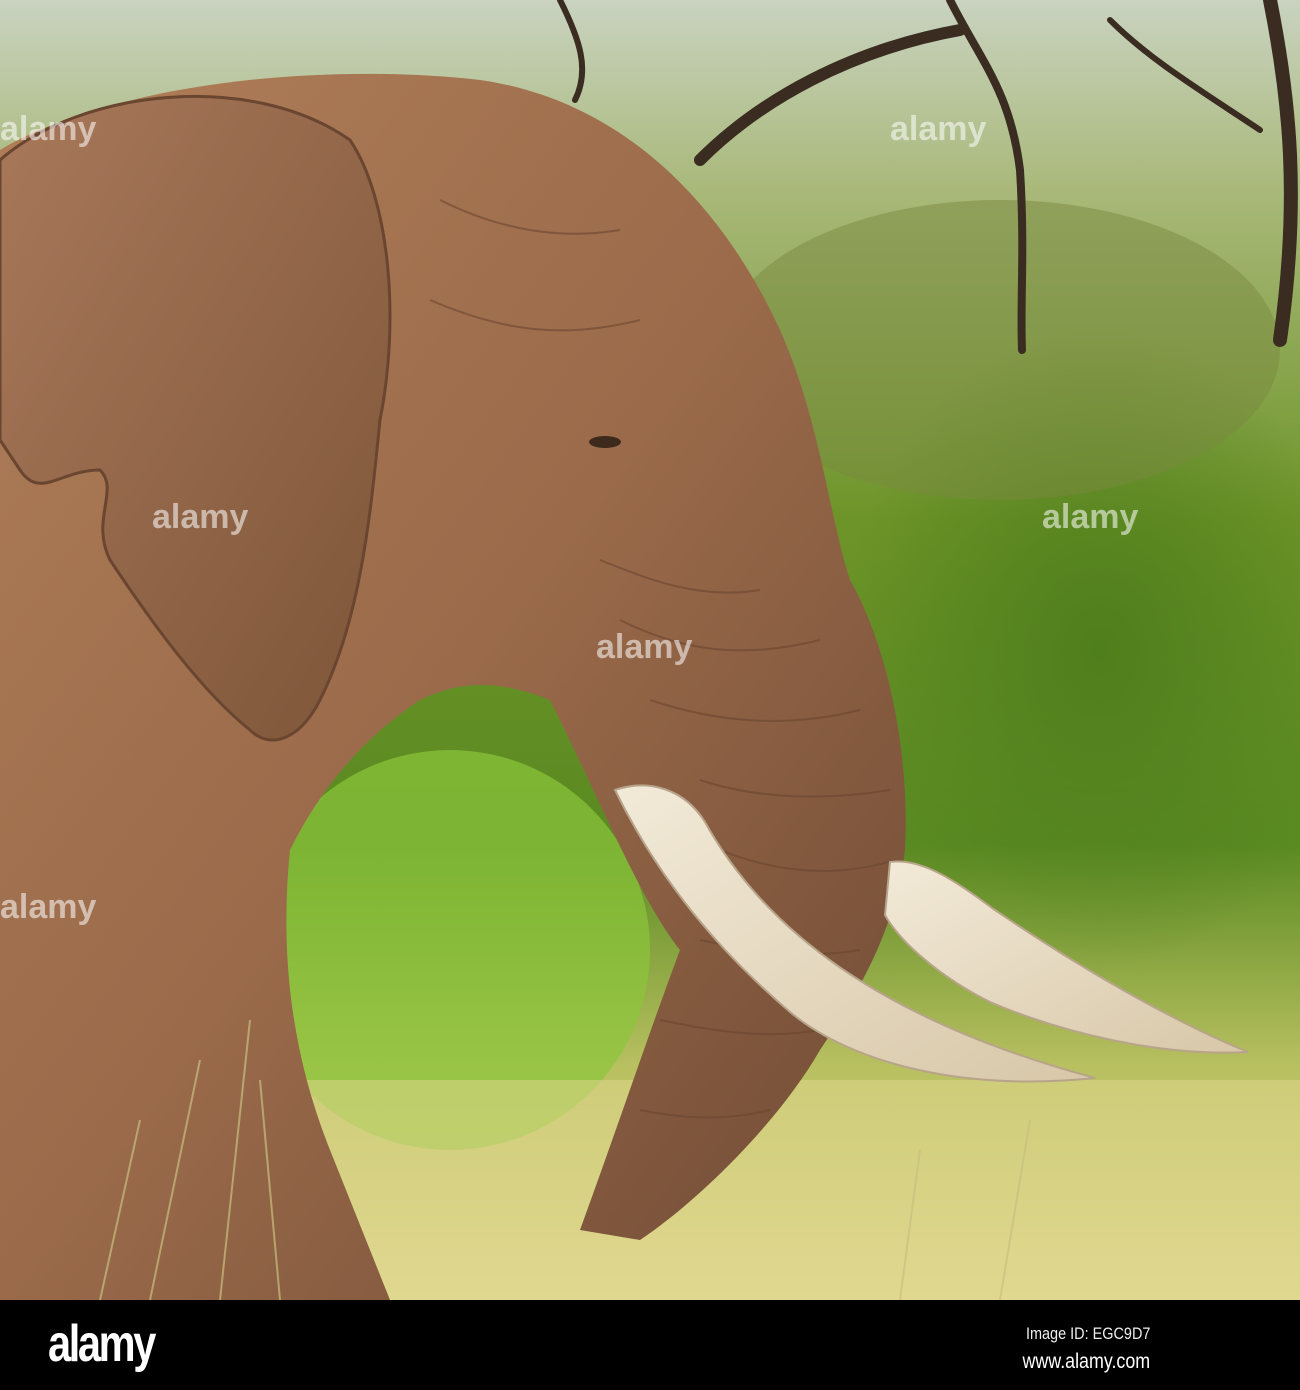 This screenshot has width=1300, height=1390. I want to click on image-id: Image ID: EGC9D7, so click(1087, 1333).